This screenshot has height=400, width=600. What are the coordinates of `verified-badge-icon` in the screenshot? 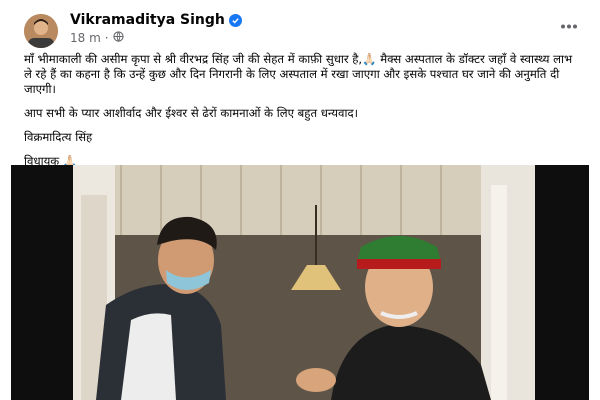 It's located at (235, 20).